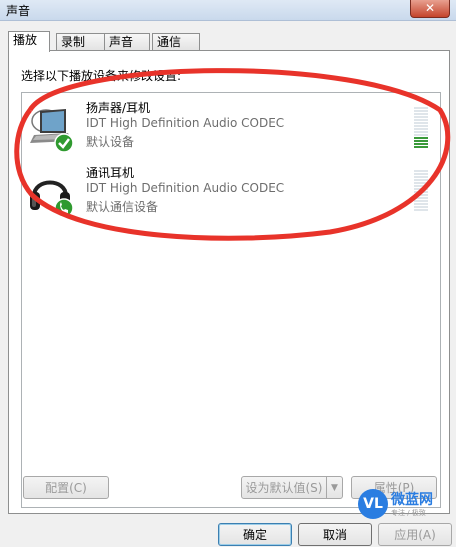  Describe the element at coordinates (334, 487) in the screenshot. I see `set-default-dropdown: ▼` at that location.